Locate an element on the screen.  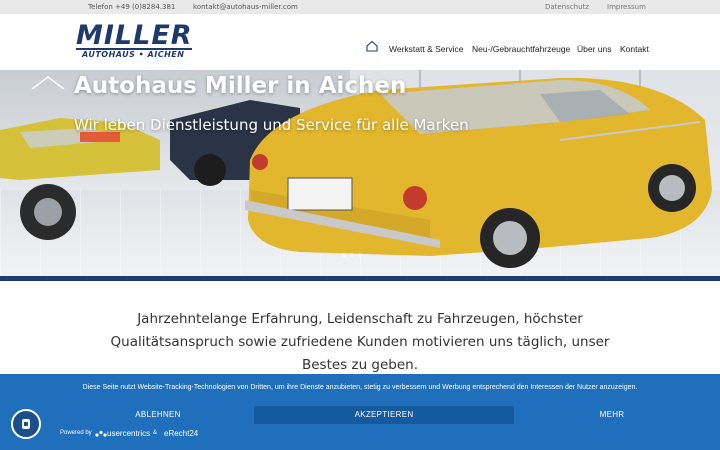
home-icon is located at coordinates (372, 46).